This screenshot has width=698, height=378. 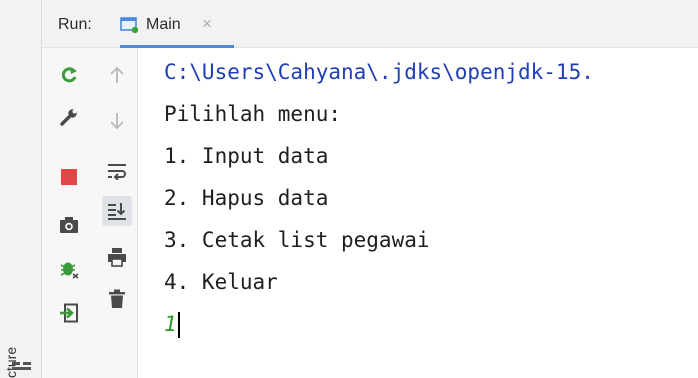 I want to click on tab-main: Main ×, so click(x=177, y=24).